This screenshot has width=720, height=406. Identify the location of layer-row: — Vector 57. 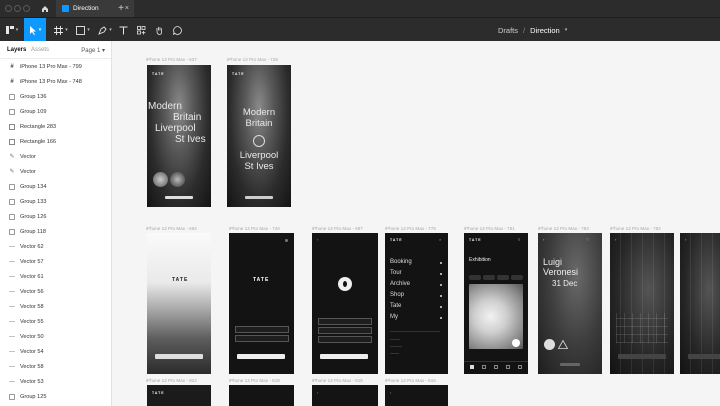
(55, 261).